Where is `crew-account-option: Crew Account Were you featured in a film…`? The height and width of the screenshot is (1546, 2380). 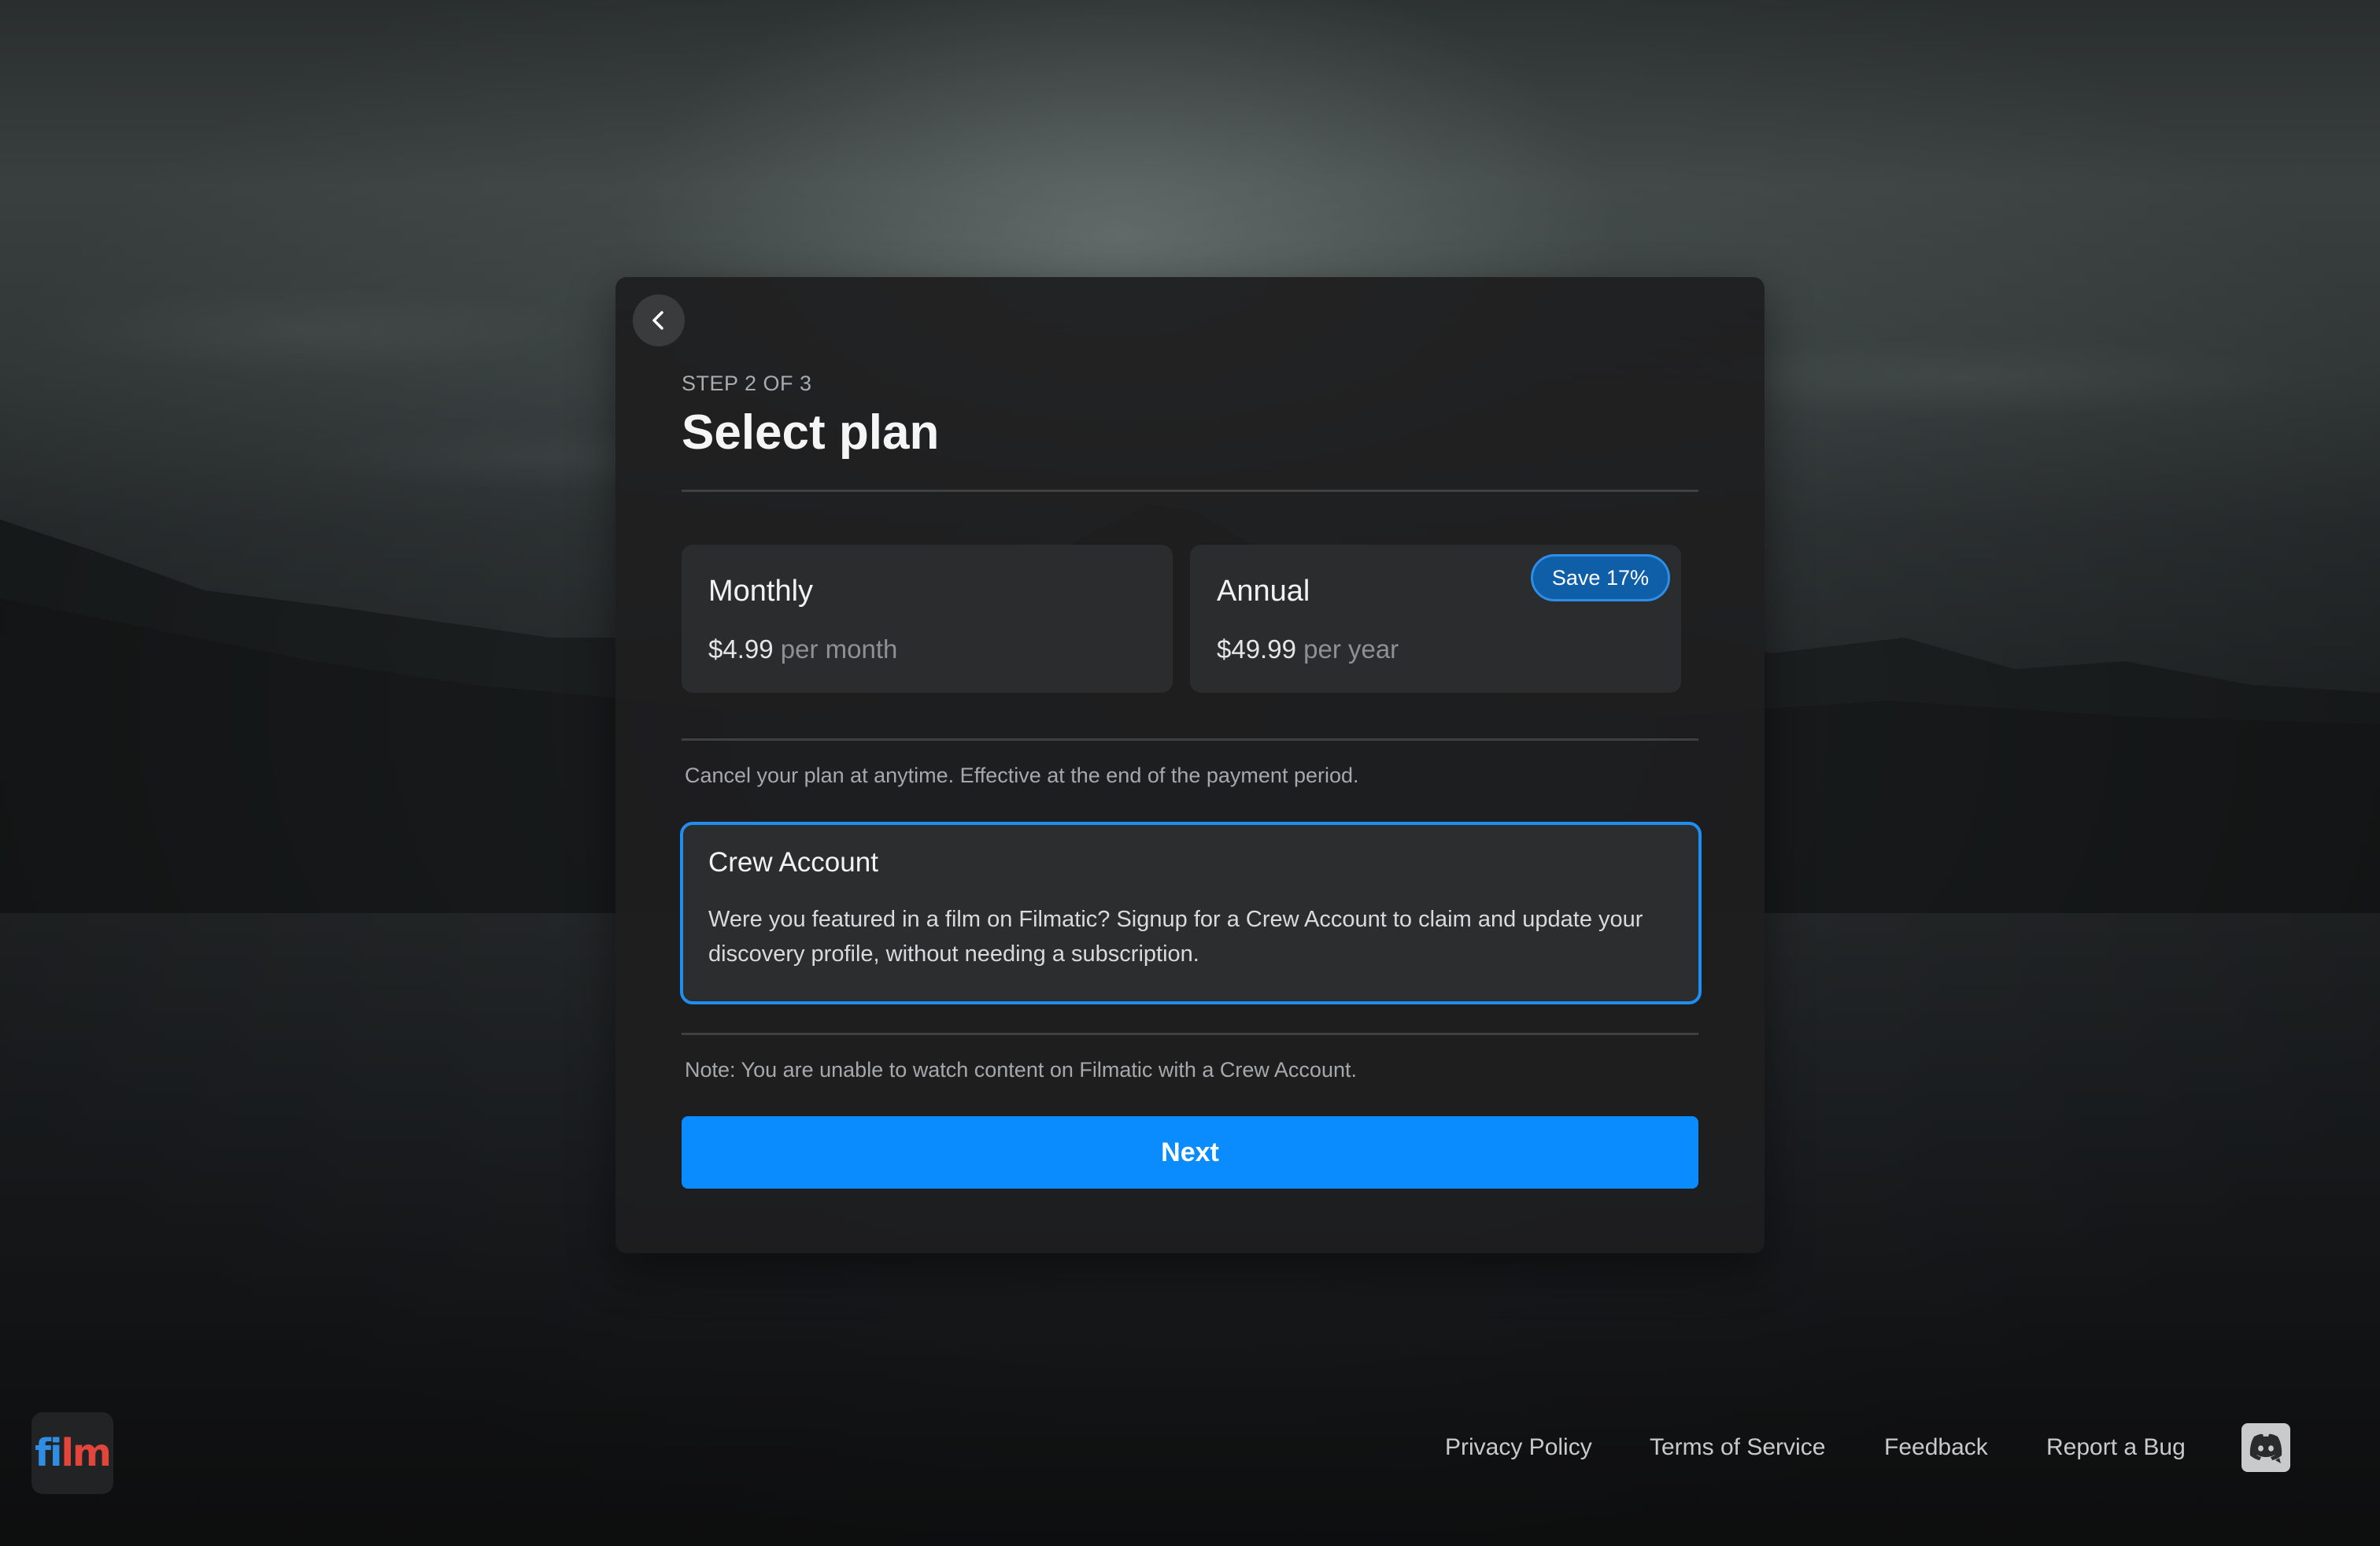 crew-account-option: Crew Account Were you featured in a film… is located at coordinates (1191, 913).